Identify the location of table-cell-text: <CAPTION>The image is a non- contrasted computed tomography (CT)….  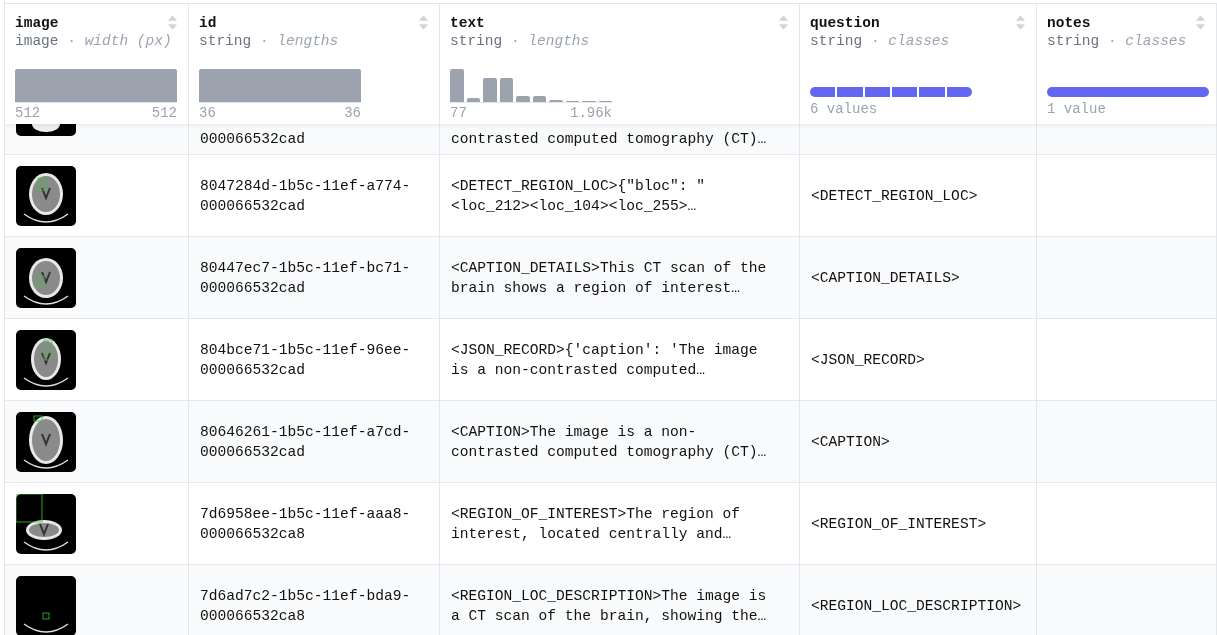
(609, 442).